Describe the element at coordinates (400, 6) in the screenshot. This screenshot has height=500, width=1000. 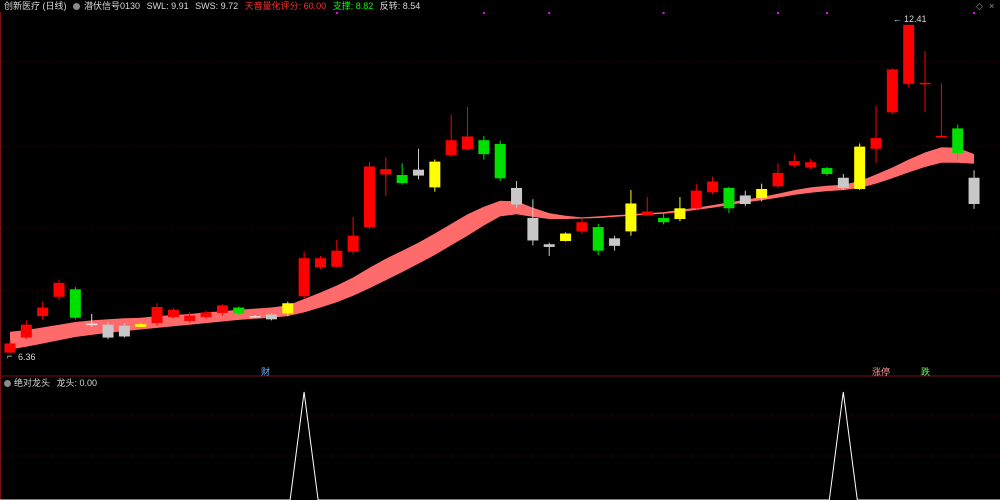
I see `resistance-value: 反转: 8.54` at that location.